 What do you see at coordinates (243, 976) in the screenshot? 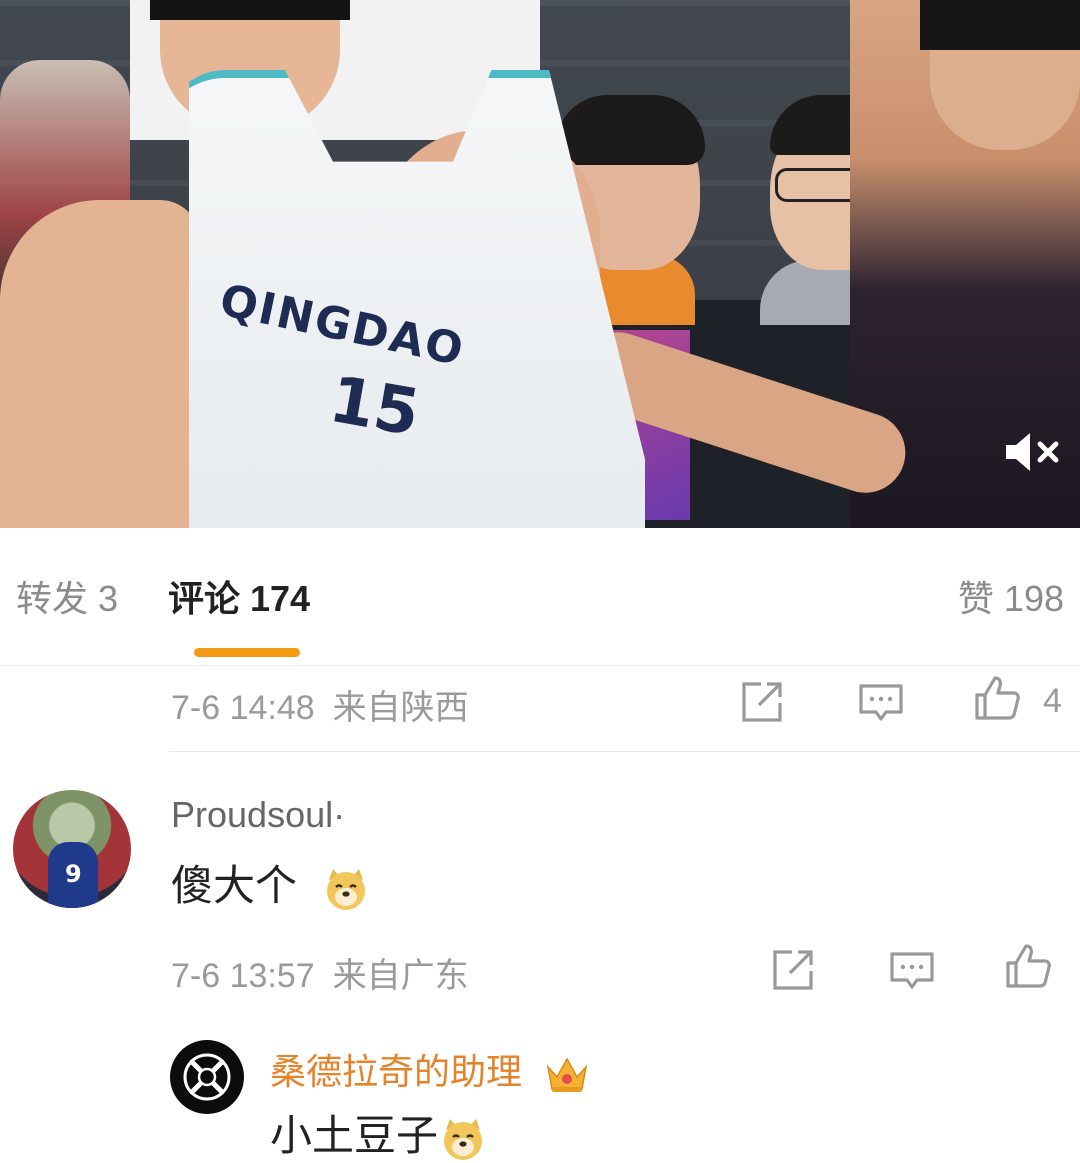
I see `comment-time: 7-6 13:57` at bounding box center [243, 976].